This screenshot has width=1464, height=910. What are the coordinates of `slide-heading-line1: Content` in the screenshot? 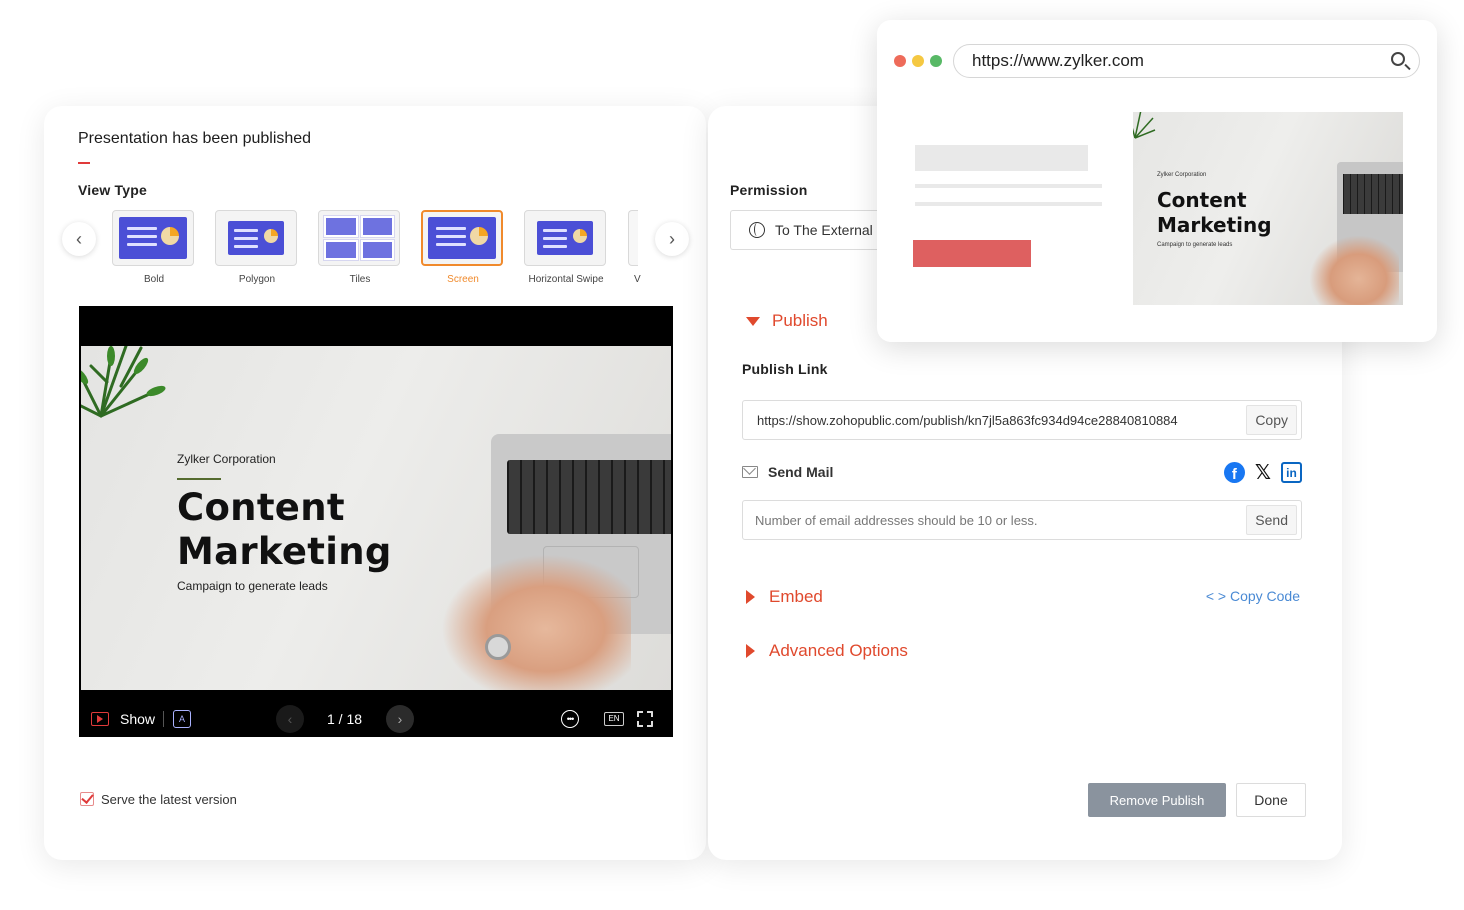 It's located at (261, 507).